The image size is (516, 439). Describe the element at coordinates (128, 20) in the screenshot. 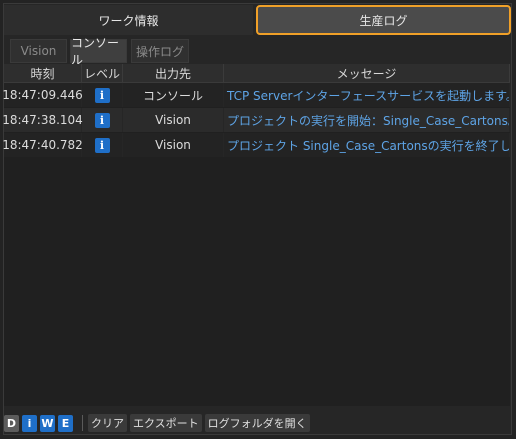

I see `tab-work-info: ワーク情報` at that location.